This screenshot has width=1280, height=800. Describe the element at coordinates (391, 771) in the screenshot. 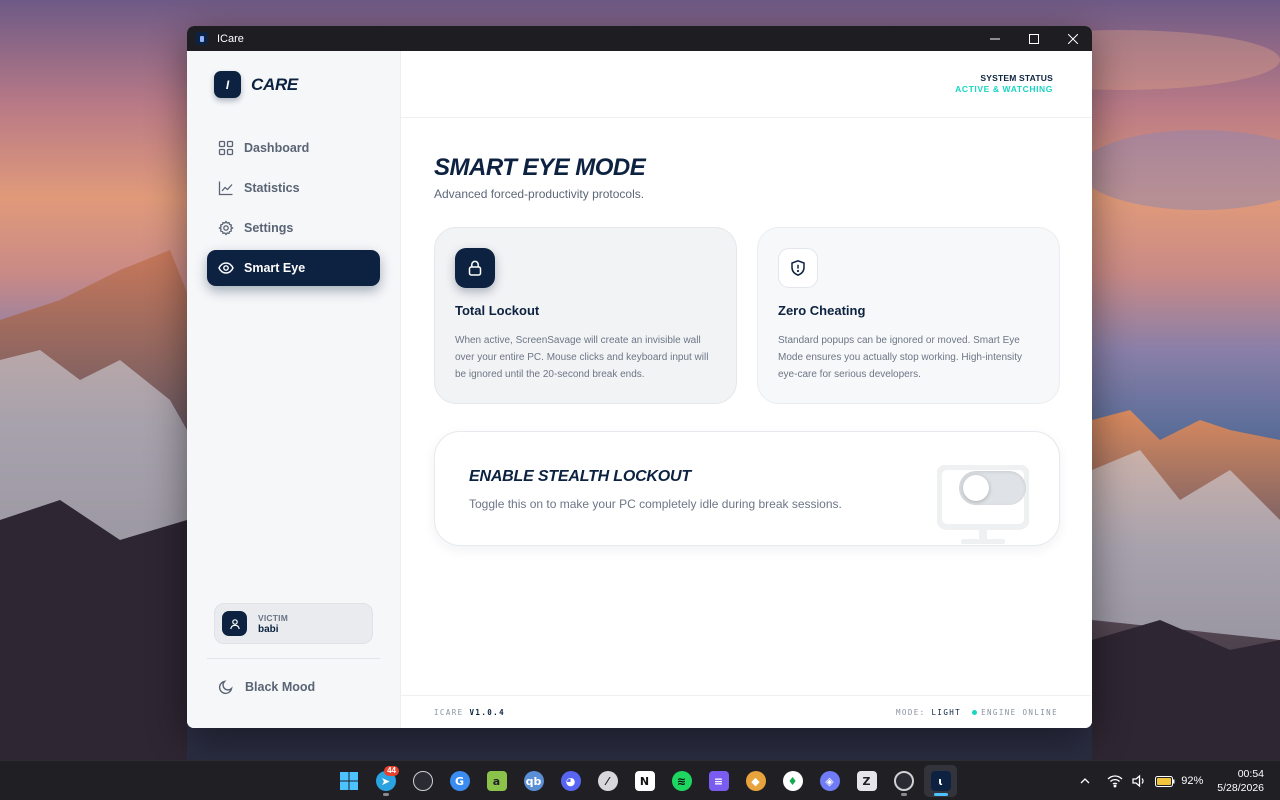

I see `notification-badge: 44` at that location.